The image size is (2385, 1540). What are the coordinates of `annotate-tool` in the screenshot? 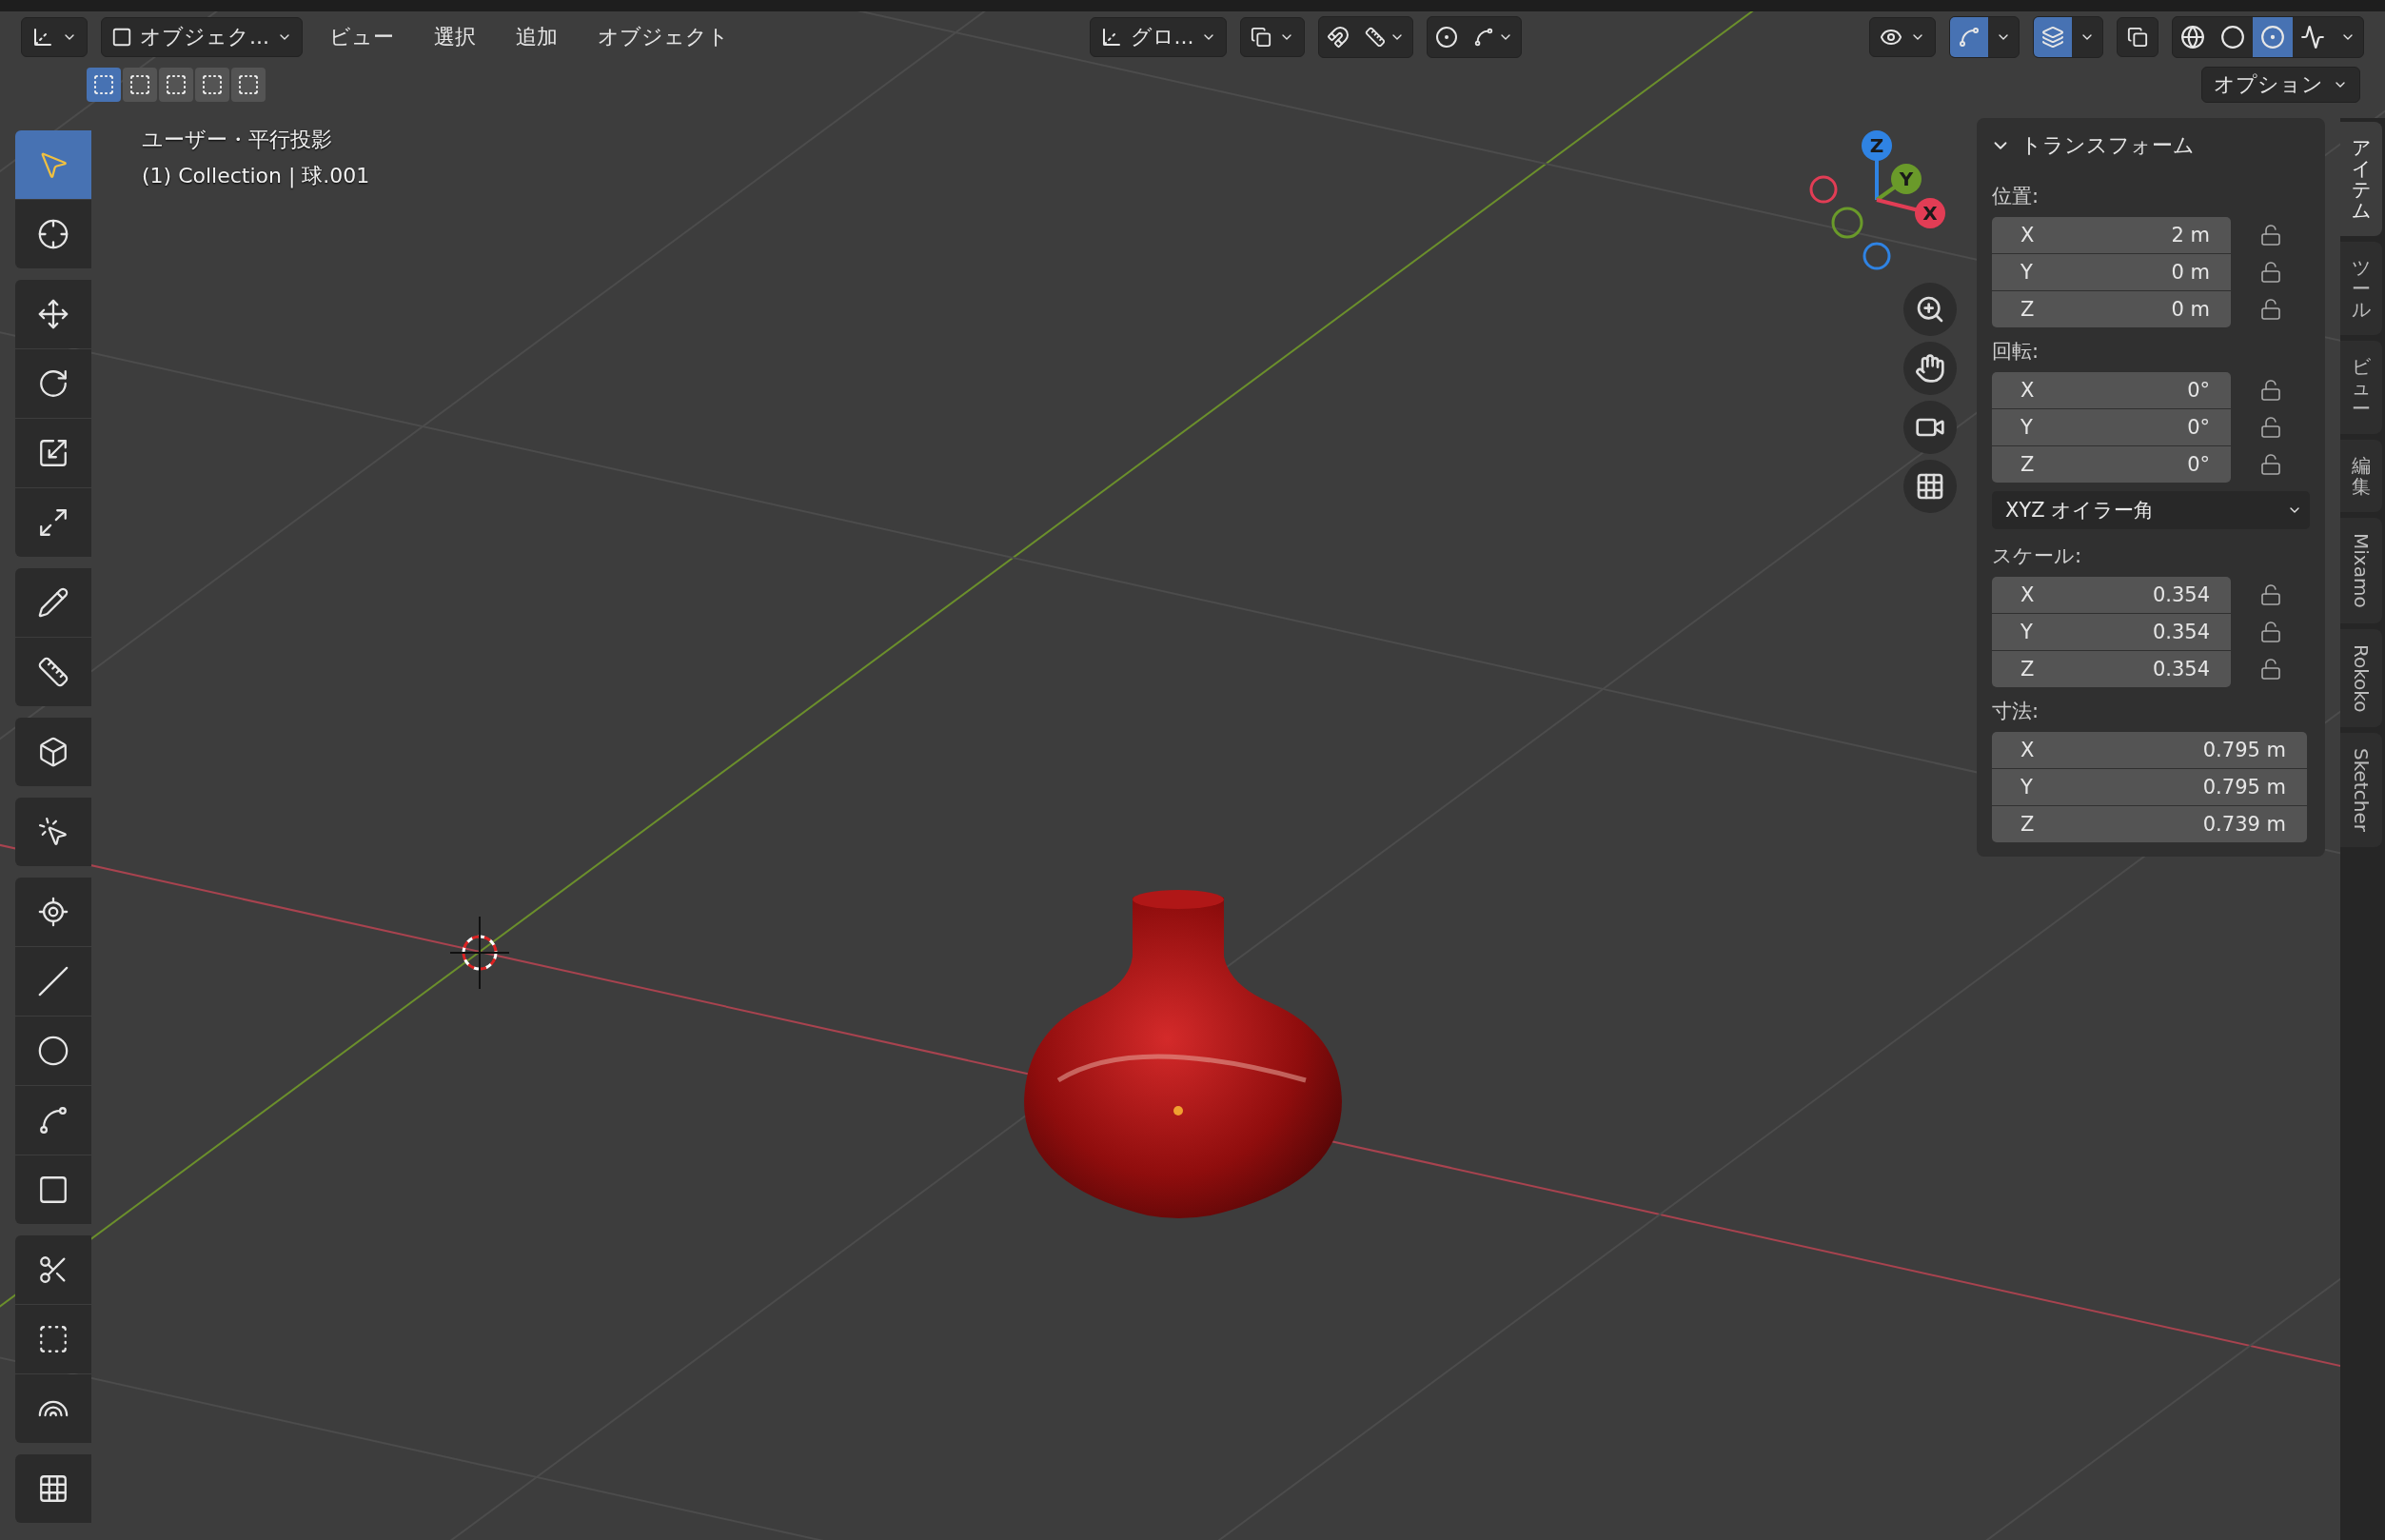 It's located at (53, 602).